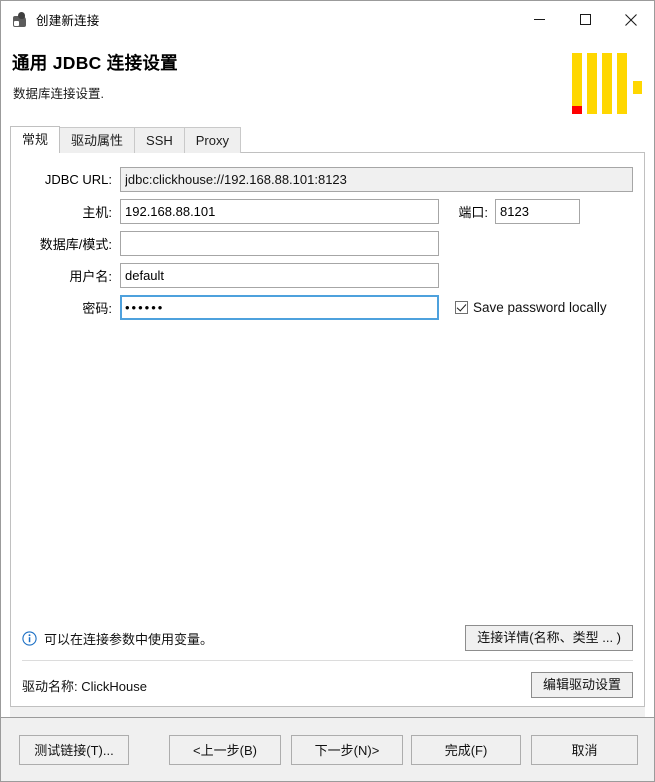  I want to click on jdbc-url-label: JDBC URL:, so click(78, 179).